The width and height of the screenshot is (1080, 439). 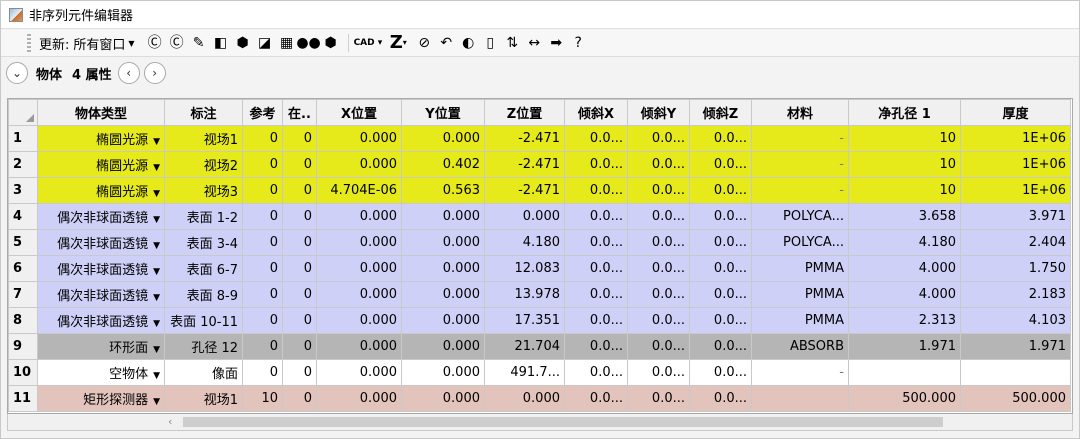 I want to click on column-header: 材料, so click(x=800, y=112).